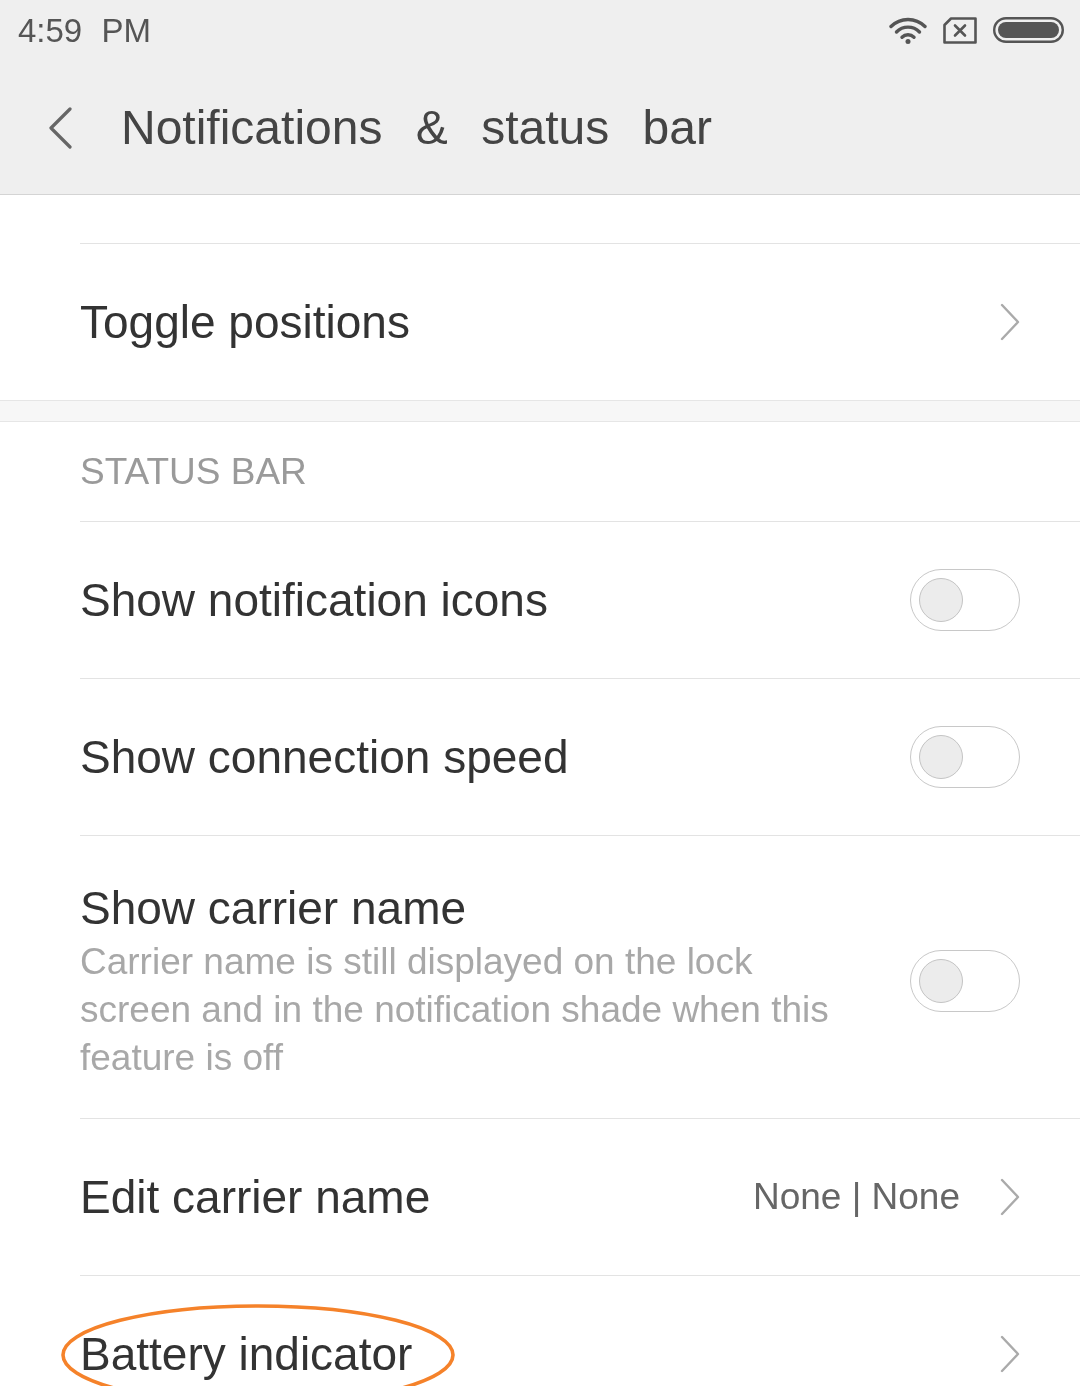 This screenshot has height=1386, width=1080. I want to click on page-title: Notifications & status bar, so click(416, 128).